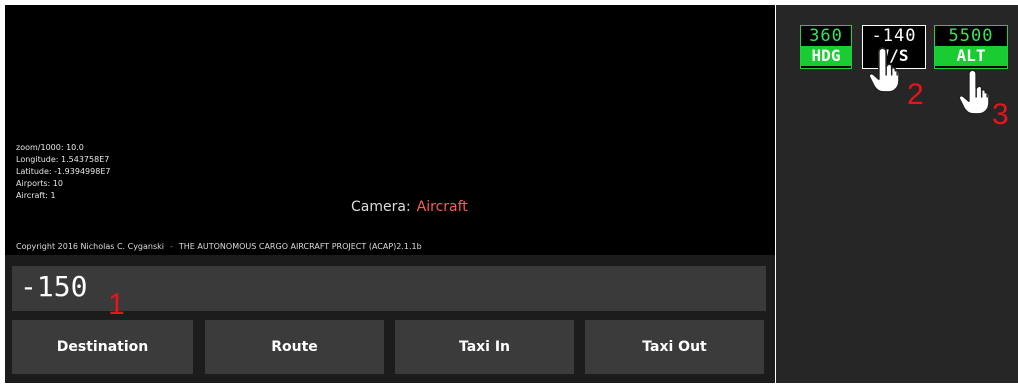  I want to click on entry-value: -150, so click(54, 286).